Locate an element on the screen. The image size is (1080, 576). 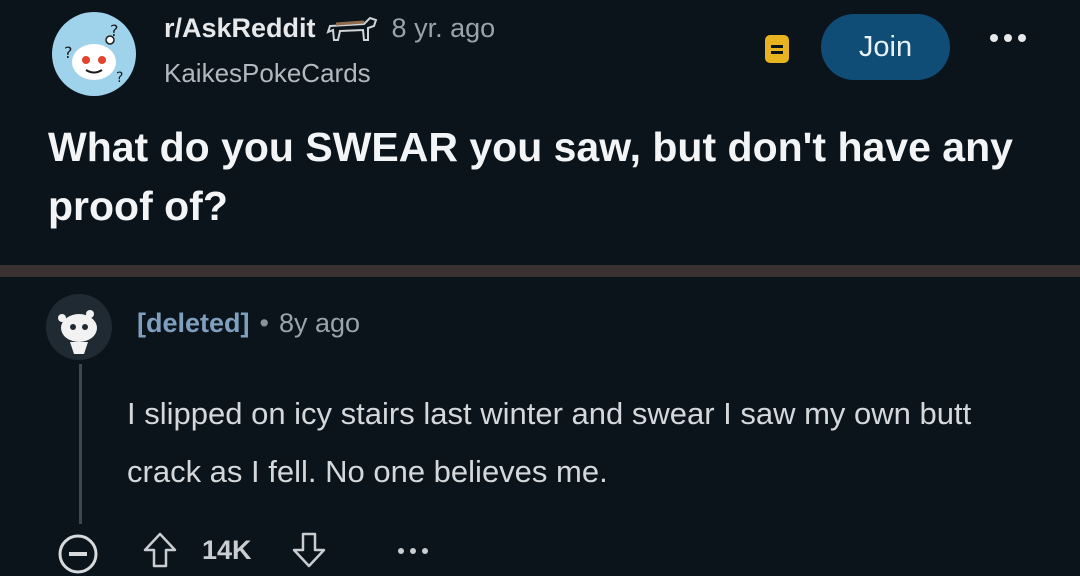
subreddit-avatar-icon: ? ? ? is located at coordinates (94, 54).